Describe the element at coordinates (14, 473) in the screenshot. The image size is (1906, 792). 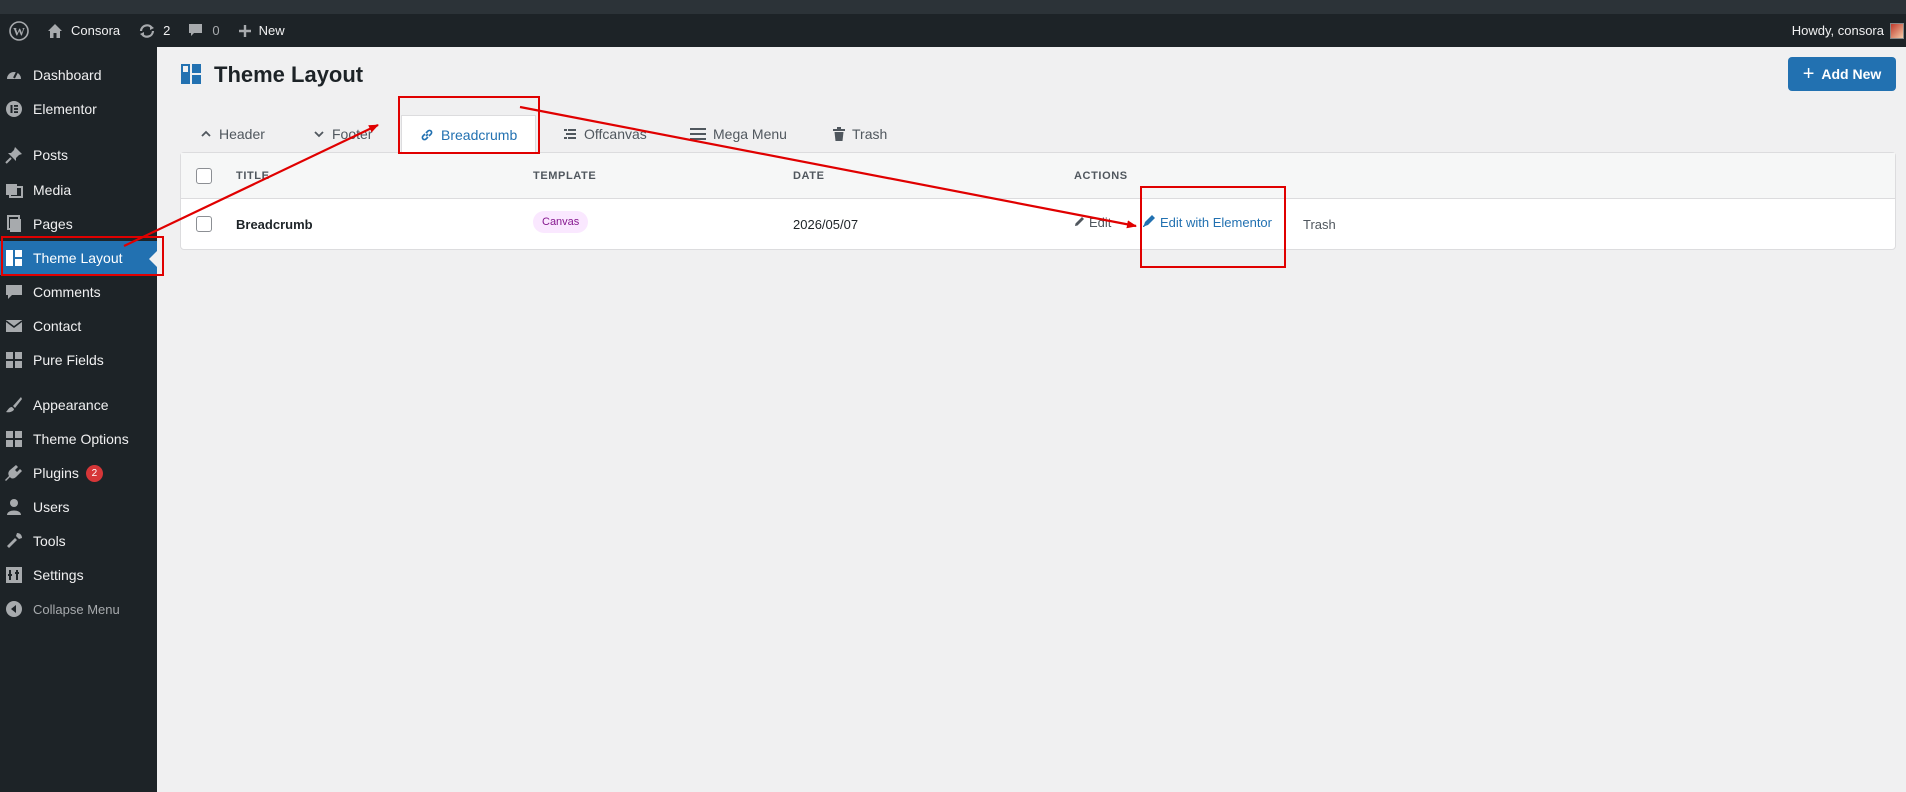
I see `plug-icon` at that location.